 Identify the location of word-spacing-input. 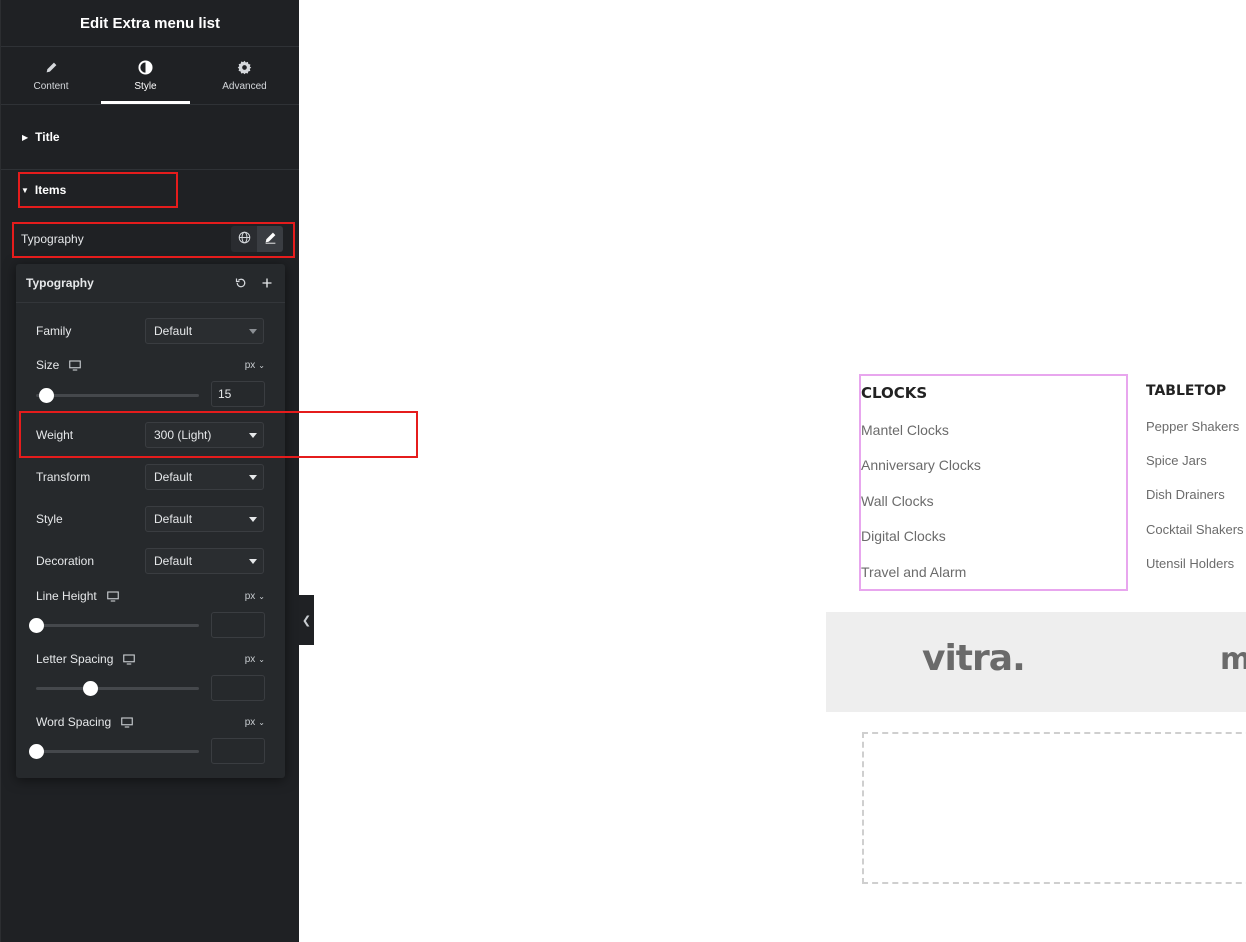
(238, 751).